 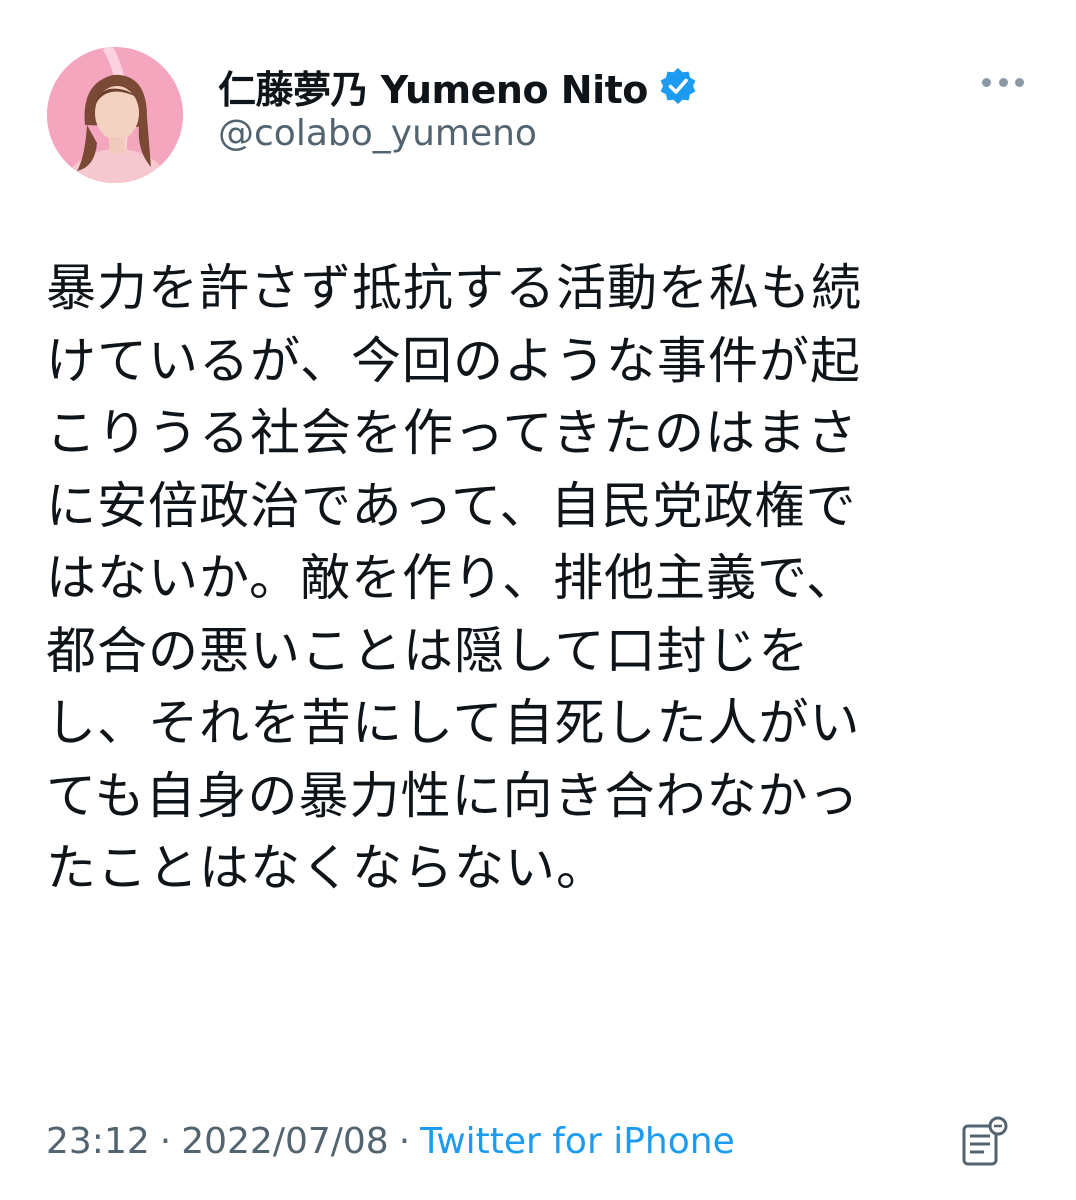 I want to click on tweet-text-line: ても自身の暴力性に向き合わなかっ, so click(x=453, y=795).